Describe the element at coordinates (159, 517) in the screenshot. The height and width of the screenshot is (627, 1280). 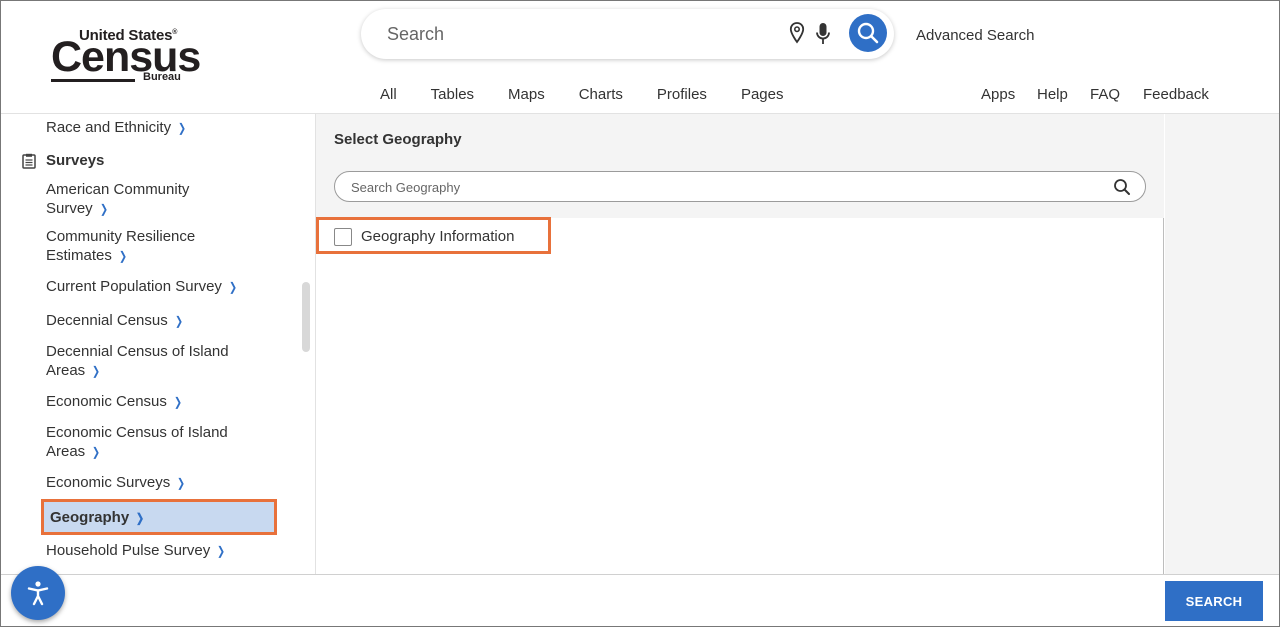
I see `sidebar-item-geography: Geography ❯` at that location.